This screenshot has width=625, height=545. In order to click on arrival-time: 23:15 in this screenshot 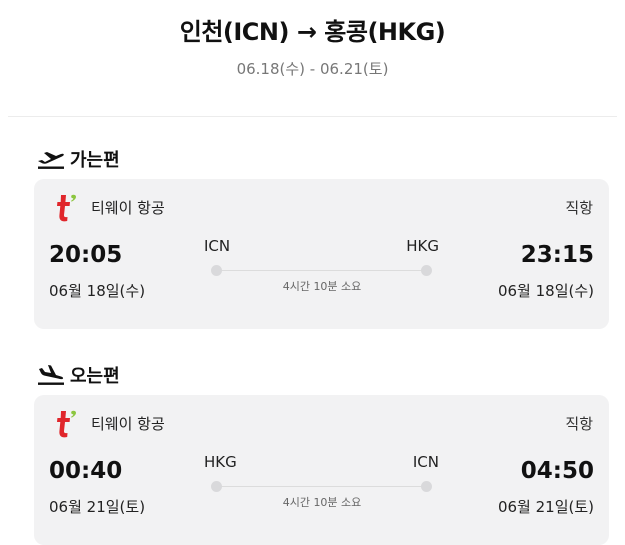, I will do `click(557, 255)`.